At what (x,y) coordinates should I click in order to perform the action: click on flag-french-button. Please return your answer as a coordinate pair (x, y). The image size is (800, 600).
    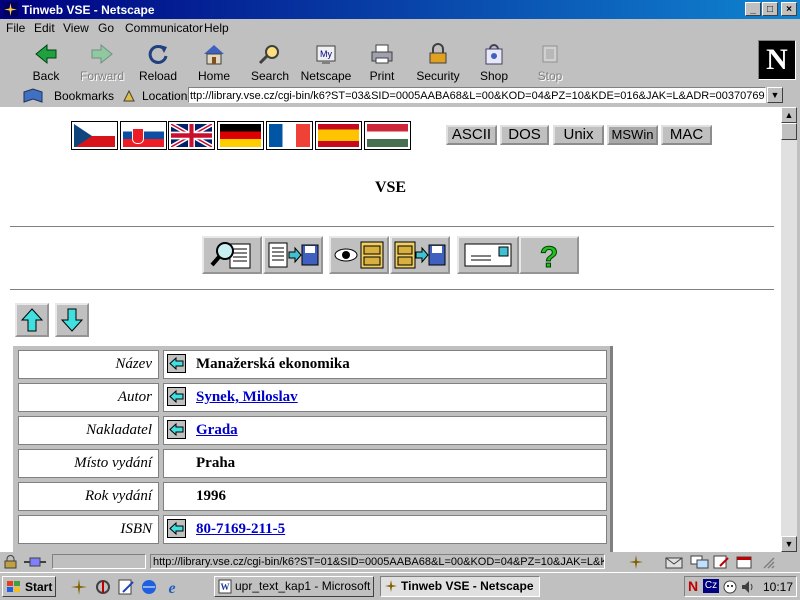
    Looking at the image, I should click on (289, 135).